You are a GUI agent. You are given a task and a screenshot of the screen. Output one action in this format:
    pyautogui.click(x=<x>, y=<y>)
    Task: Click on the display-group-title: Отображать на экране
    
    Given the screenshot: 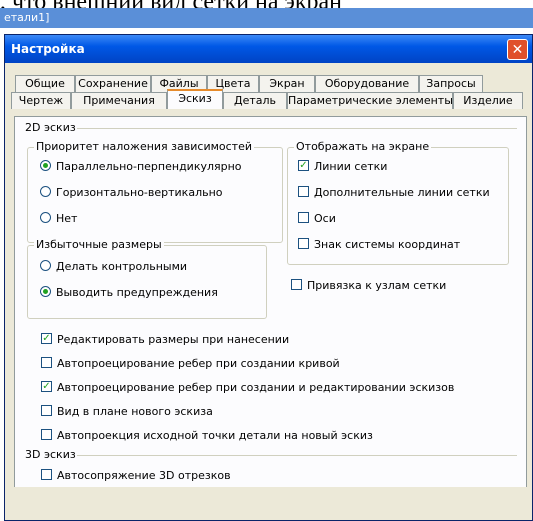 What is the action you would take?
    pyautogui.click(x=363, y=146)
    